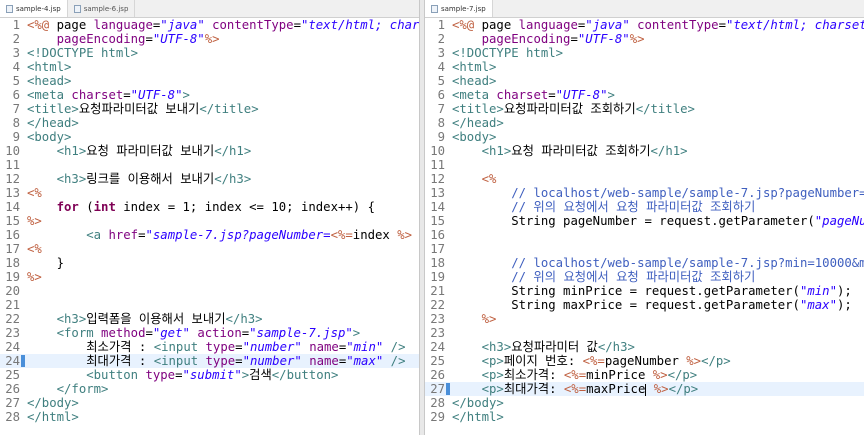 This screenshot has width=864, height=435. What do you see at coordinates (644, 277) in the screenshot?
I see `code-line: 19 // 위의 요청에서 요청 파라미터값 조회하기` at bounding box center [644, 277].